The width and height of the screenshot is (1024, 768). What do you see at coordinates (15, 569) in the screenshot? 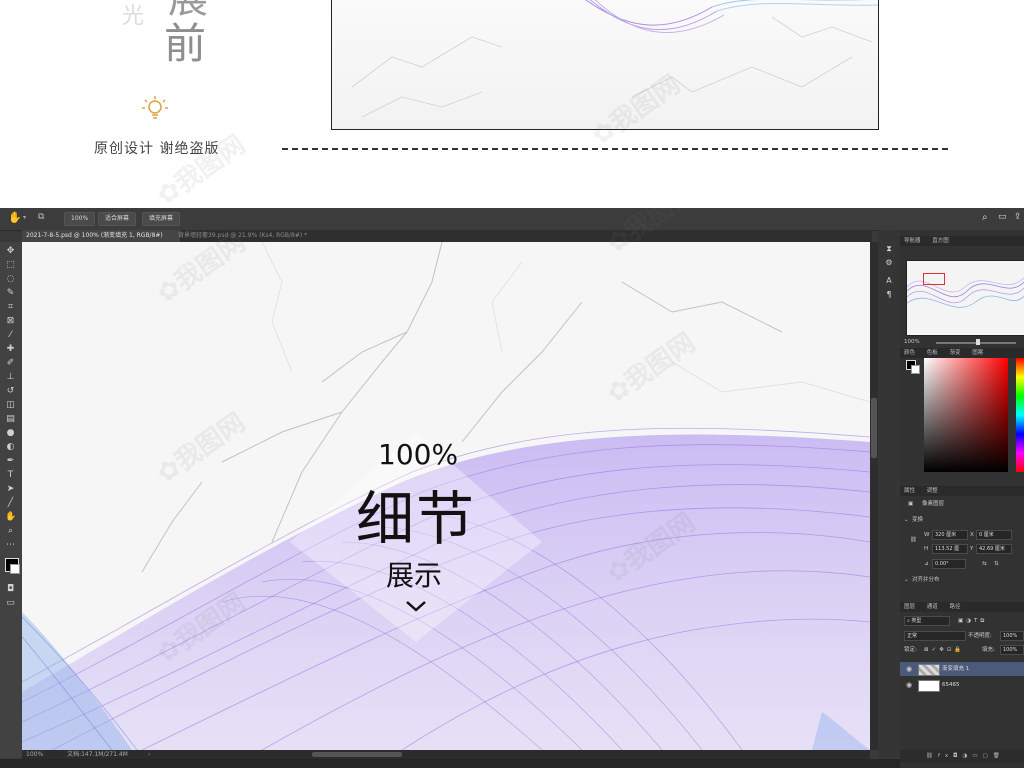
I see `background-color-swatch` at bounding box center [15, 569].